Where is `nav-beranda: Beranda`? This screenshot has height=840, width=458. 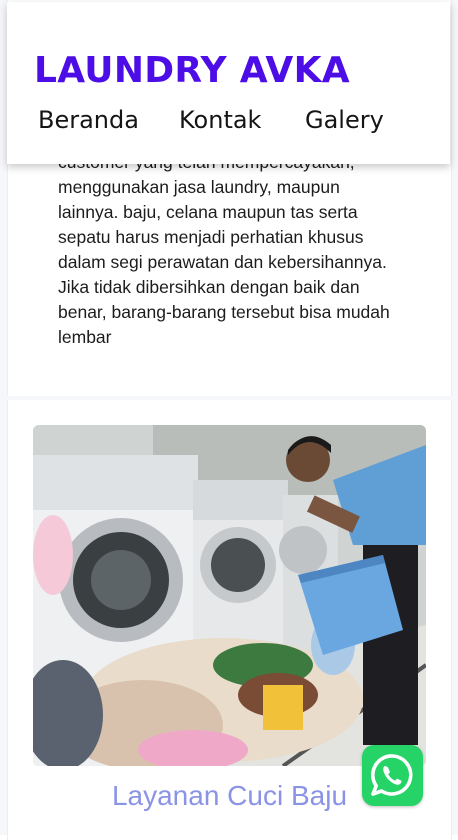 nav-beranda: Beranda is located at coordinates (88, 120).